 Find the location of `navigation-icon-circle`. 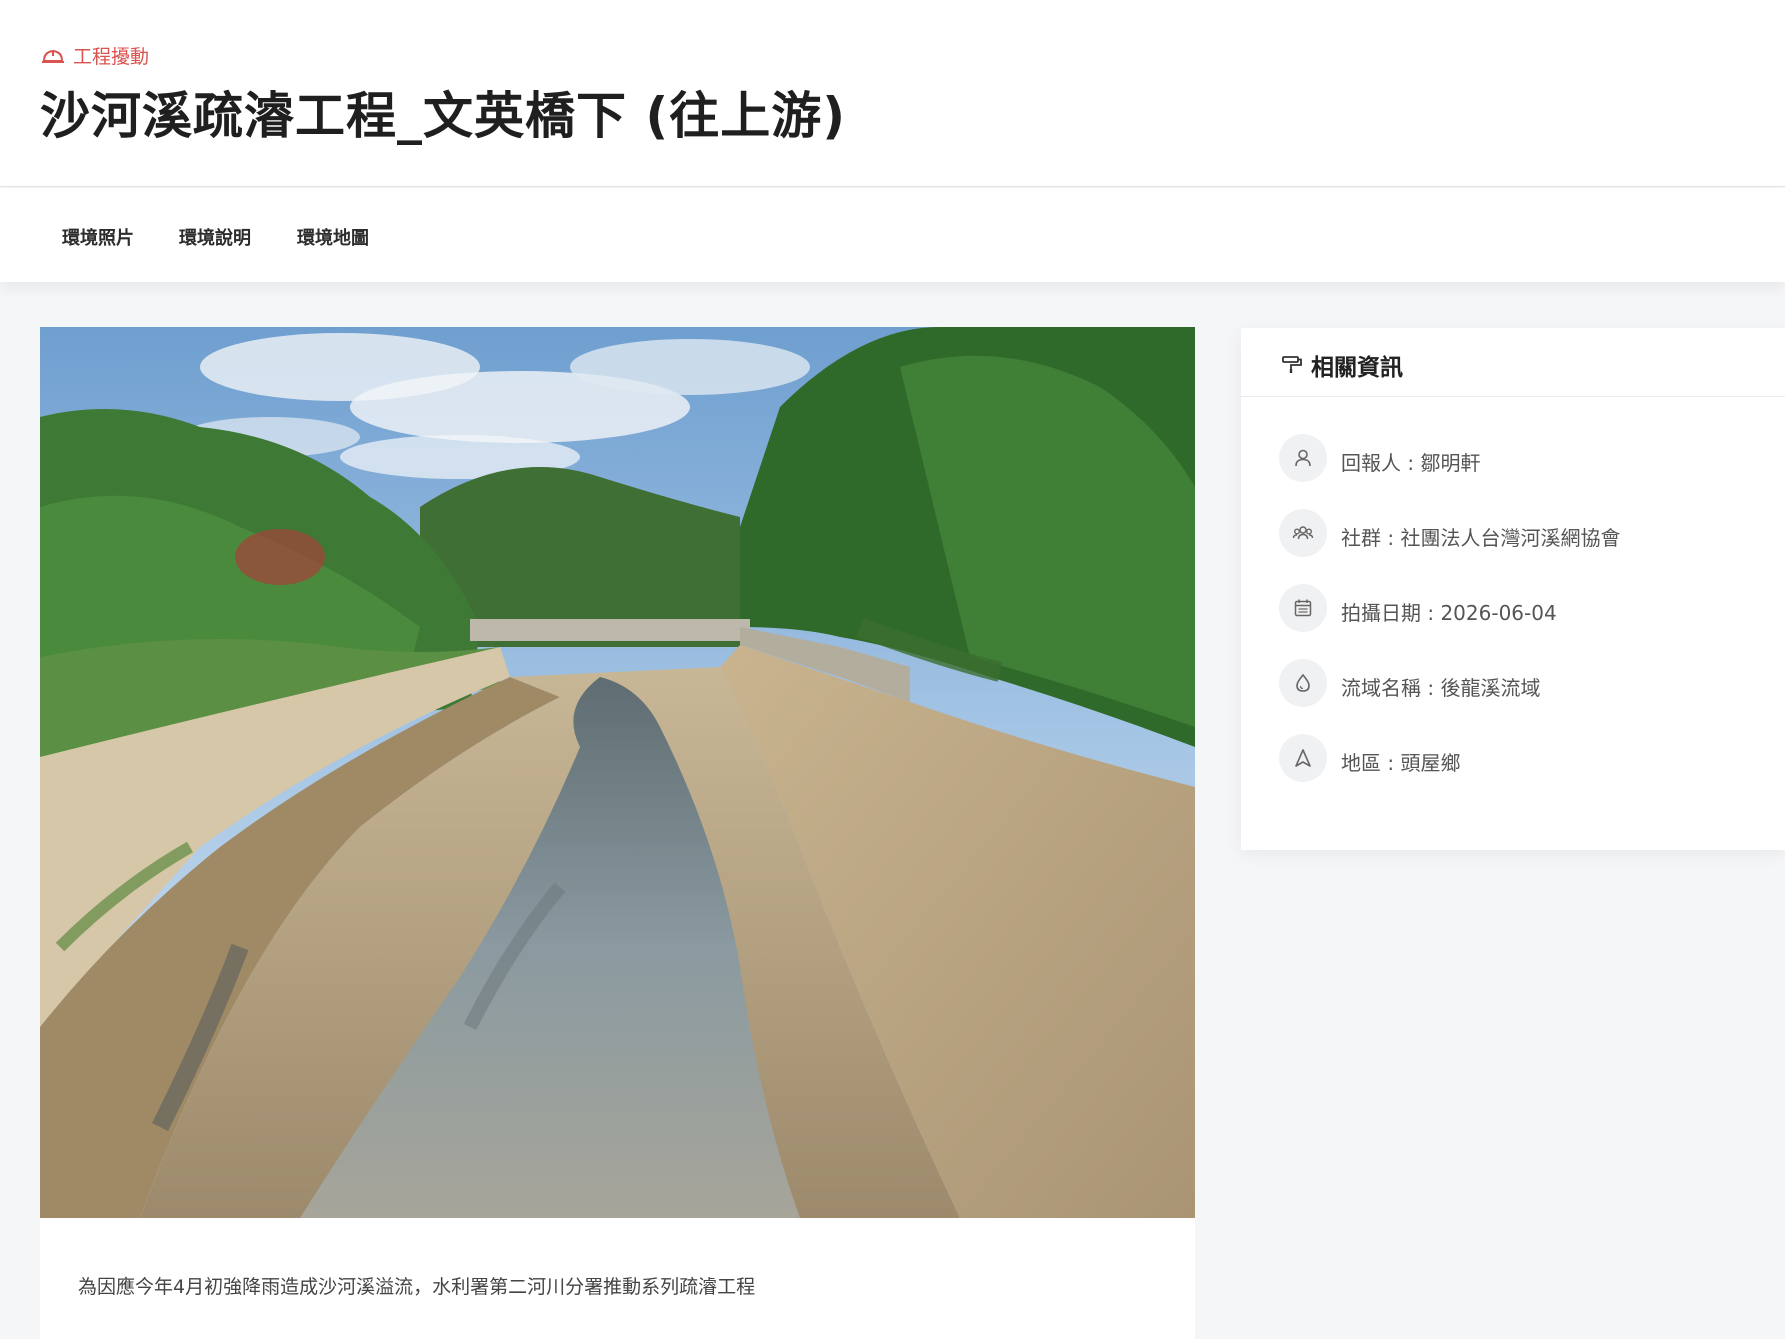

navigation-icon-circle is located at coordinates (1303, 758).